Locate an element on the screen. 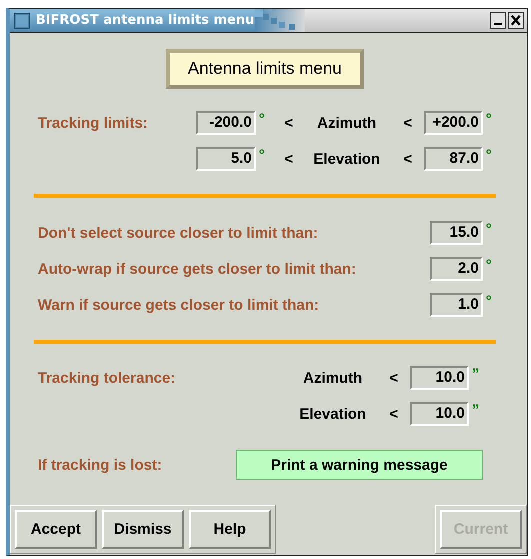  window-icon is located at coordinates (22, 20).